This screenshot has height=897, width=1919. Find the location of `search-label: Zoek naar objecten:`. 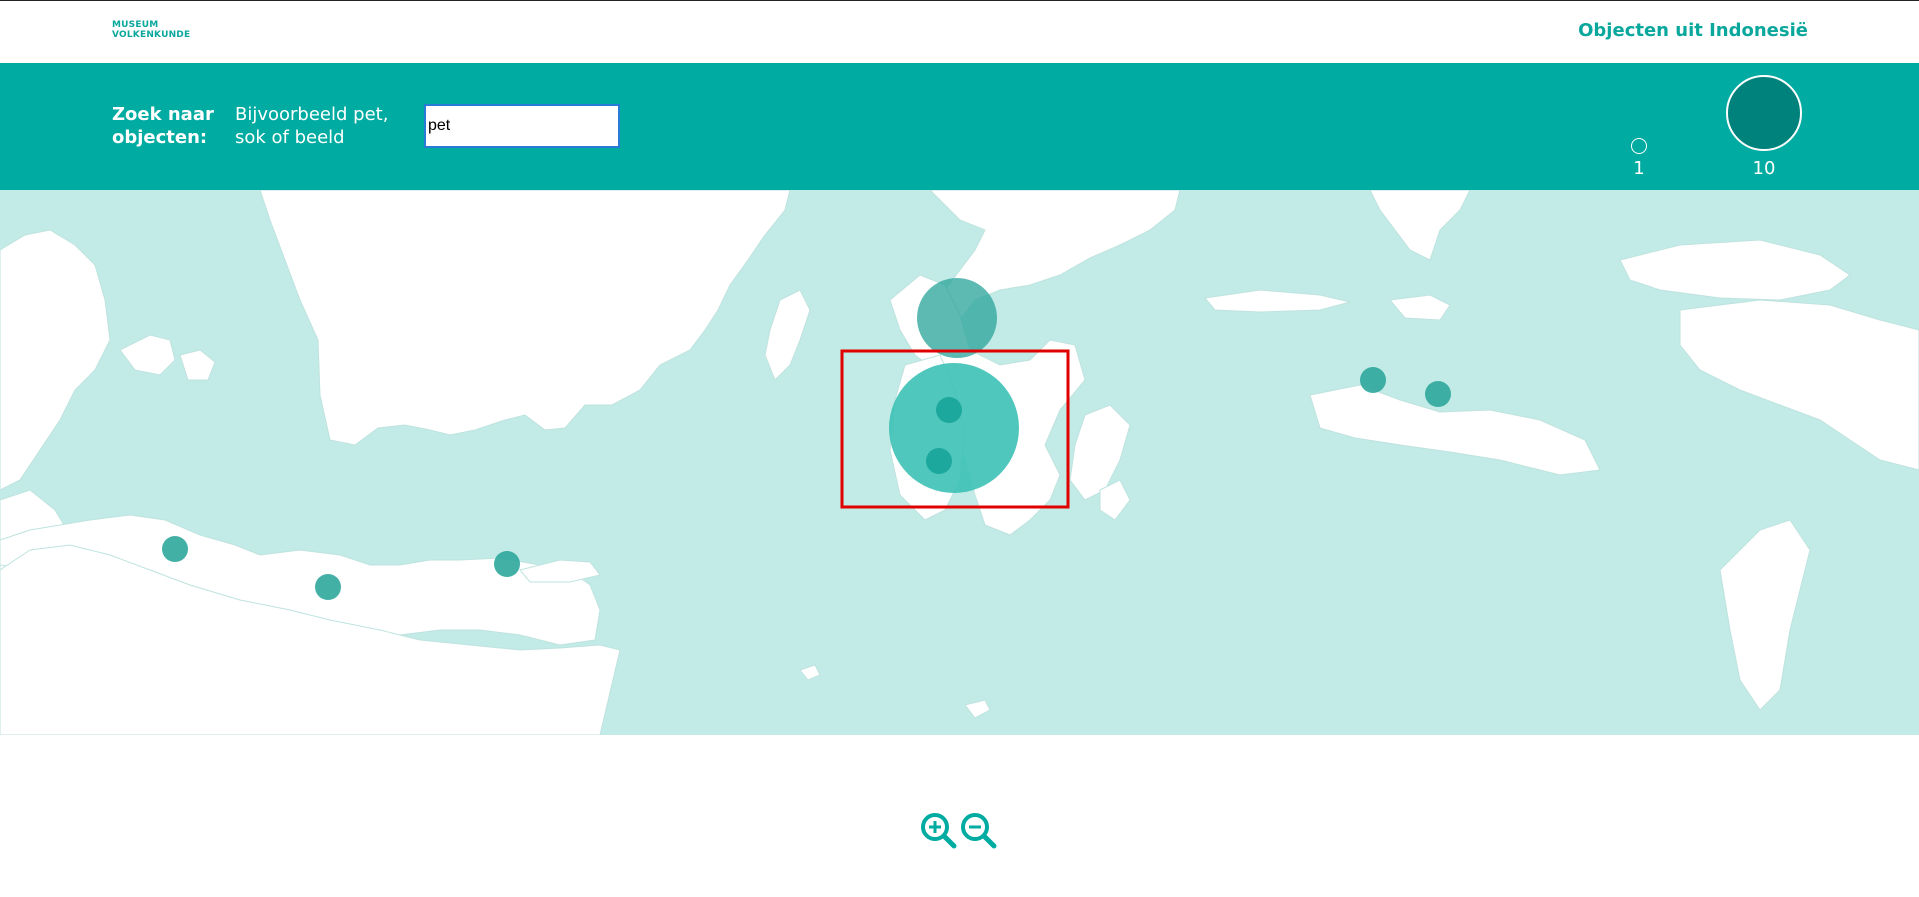

search-label: Zoek naar objecten: is located at coordinates (163, 126).